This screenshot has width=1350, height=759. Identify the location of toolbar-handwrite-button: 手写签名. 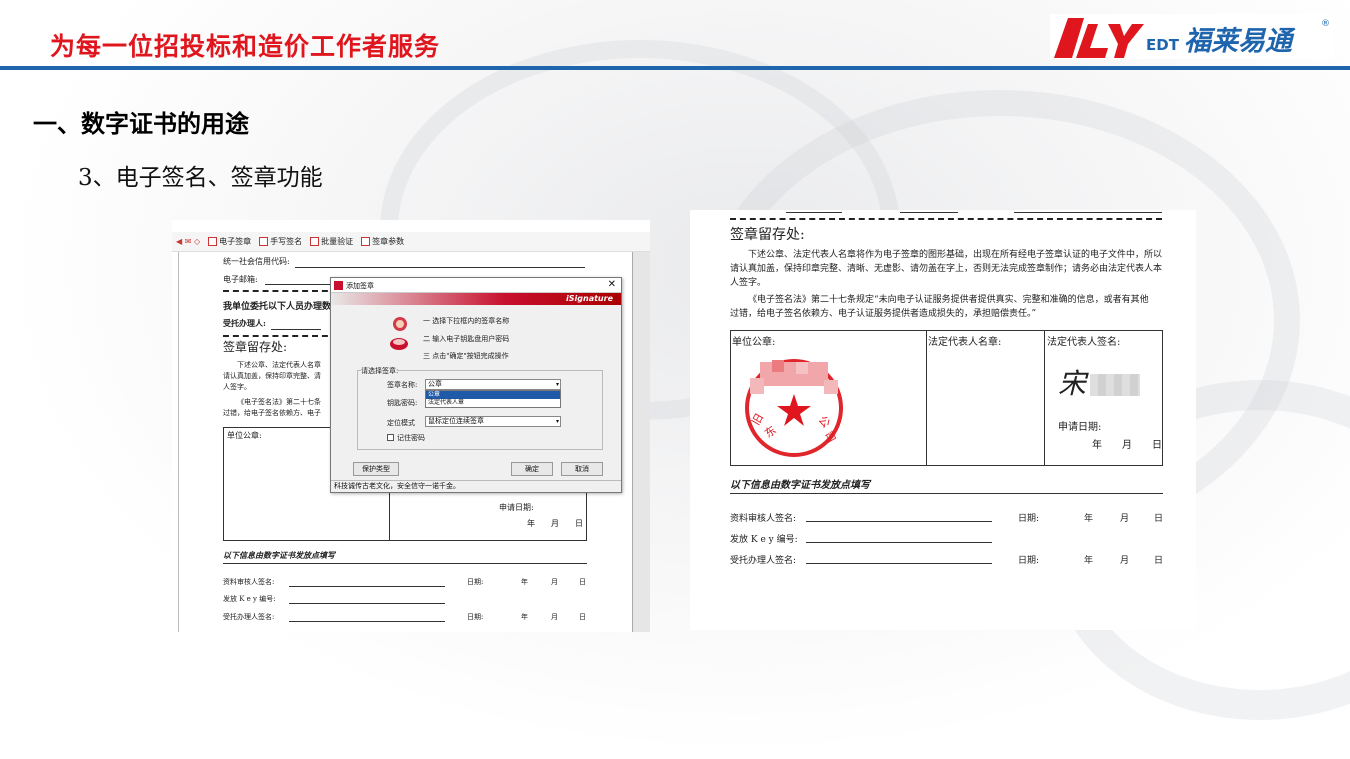
(280, 241).